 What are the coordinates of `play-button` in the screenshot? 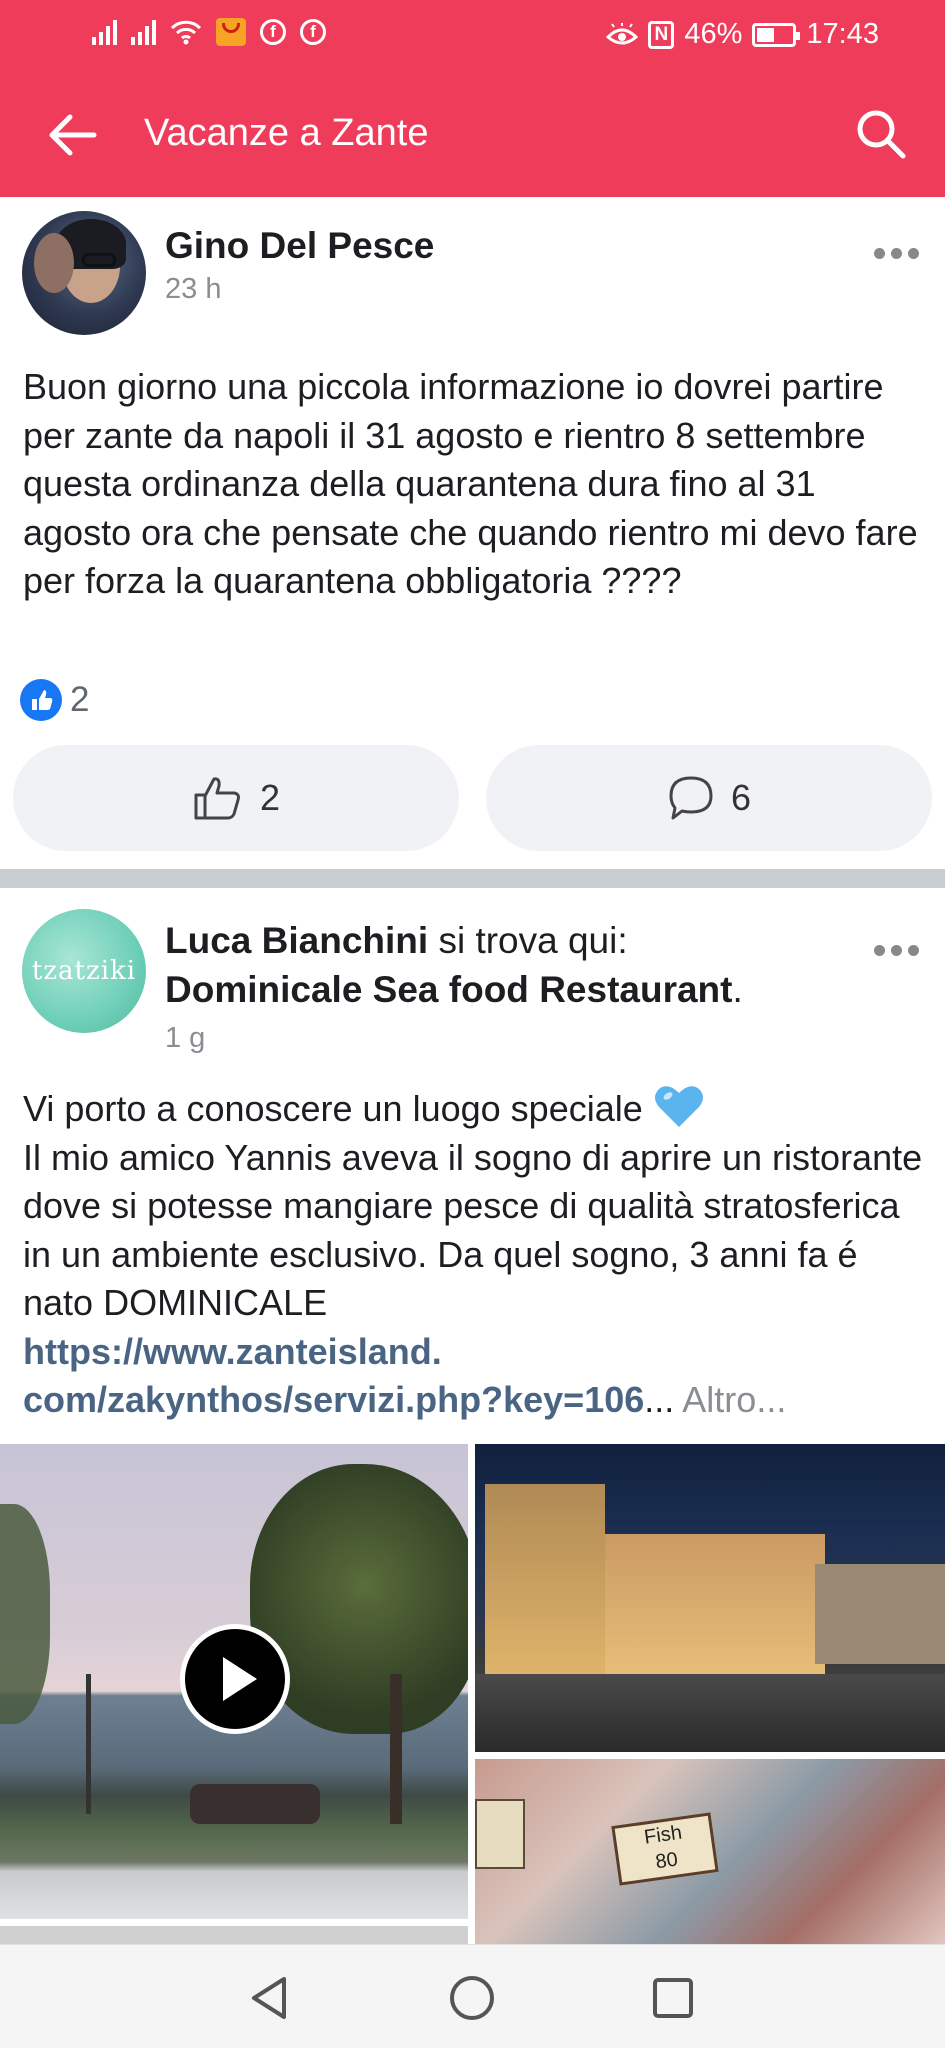 It's located at (235, 1679).